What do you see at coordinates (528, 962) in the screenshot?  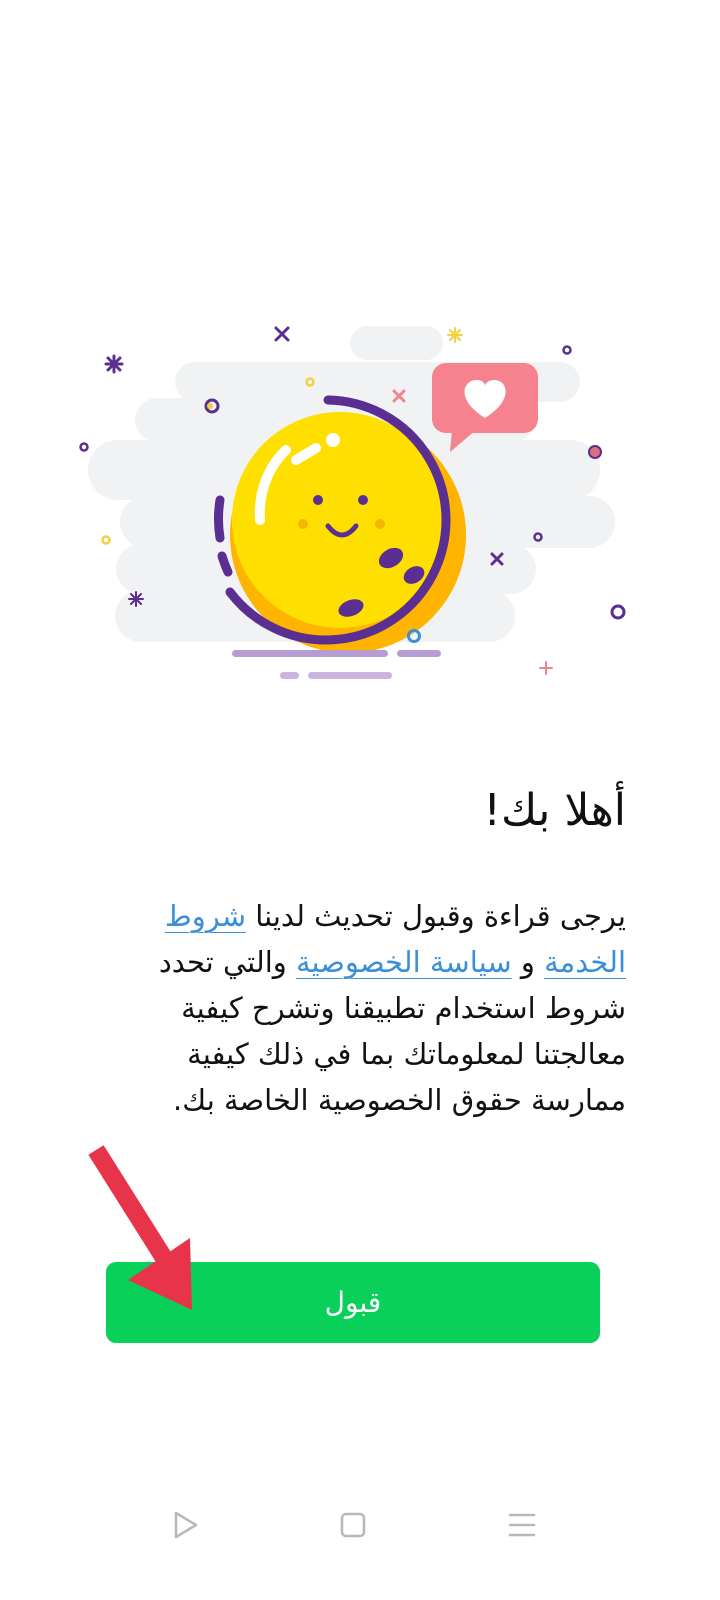 I see `message-conjunction: و` at bounding box center [528, 962].